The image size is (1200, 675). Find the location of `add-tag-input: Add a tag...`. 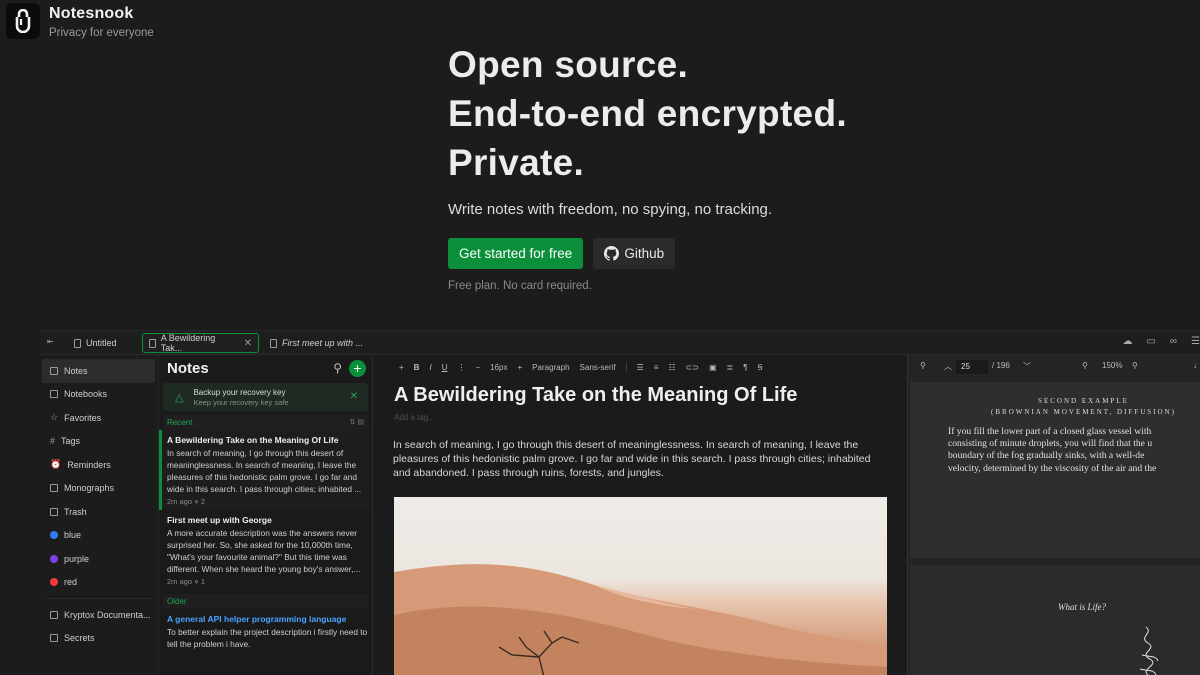

add-tag-input: Add a tag... is located at coordinates (650, 417).